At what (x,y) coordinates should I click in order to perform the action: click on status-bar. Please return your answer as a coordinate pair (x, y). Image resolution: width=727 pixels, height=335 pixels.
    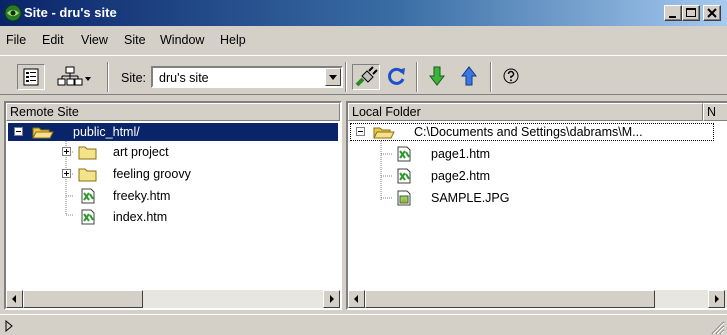
    Looking at the image, I should click on (363, 324).